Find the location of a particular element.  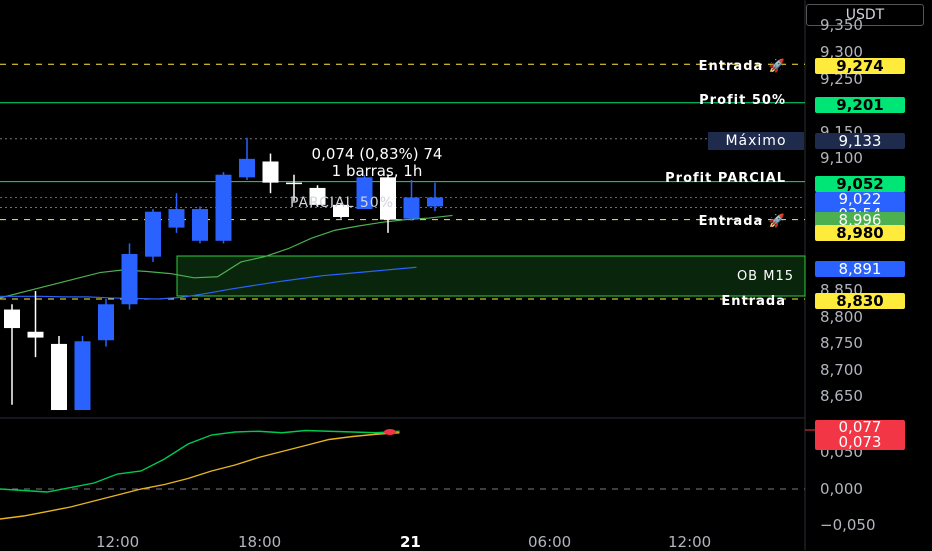

osc-value-b: 0,073 is located at coordinates (860, 442).